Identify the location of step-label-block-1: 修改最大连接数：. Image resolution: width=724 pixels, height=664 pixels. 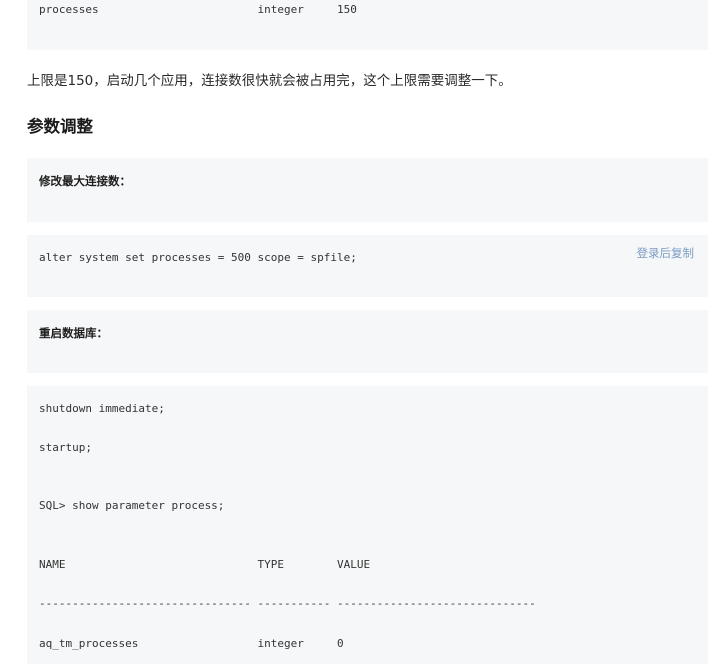
(367, 190).